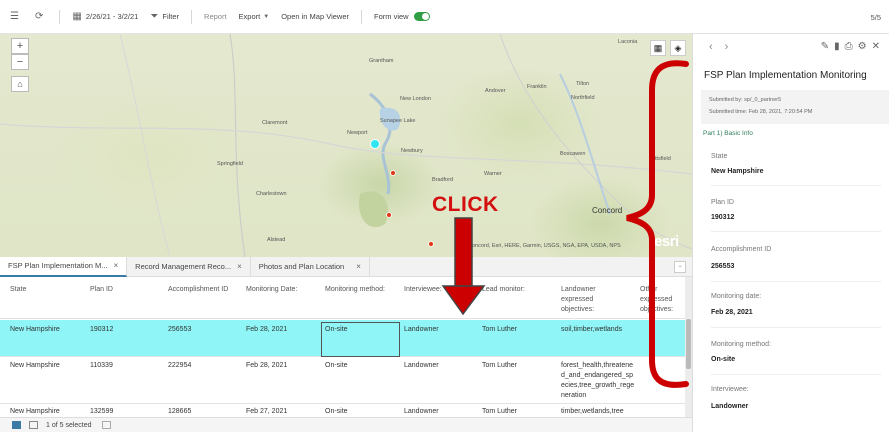  Describe the element at coordinates (346, 424) in the screenshot. I see `selection-status-bar: 1 of 5 selected` at that location.